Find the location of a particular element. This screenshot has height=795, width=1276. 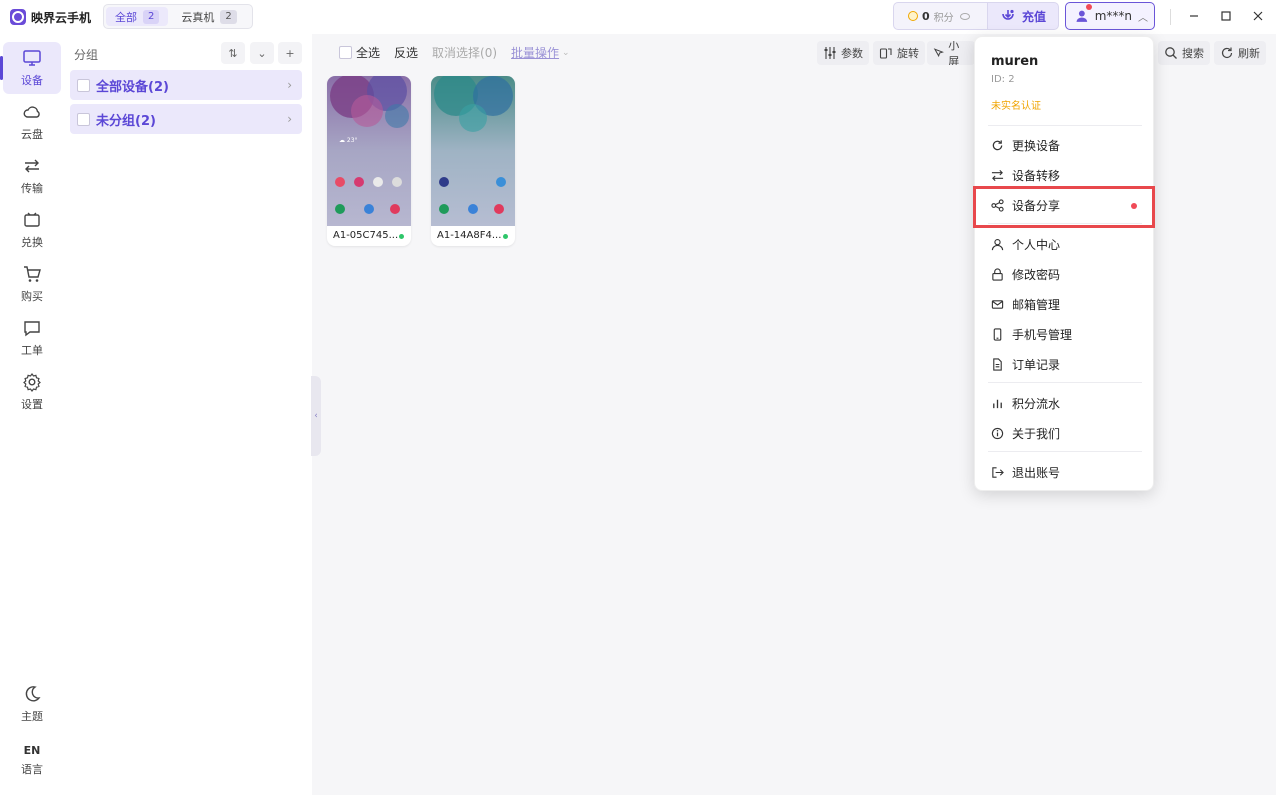

invert-selection-button: 反选 is located at coordinates (406, 52).